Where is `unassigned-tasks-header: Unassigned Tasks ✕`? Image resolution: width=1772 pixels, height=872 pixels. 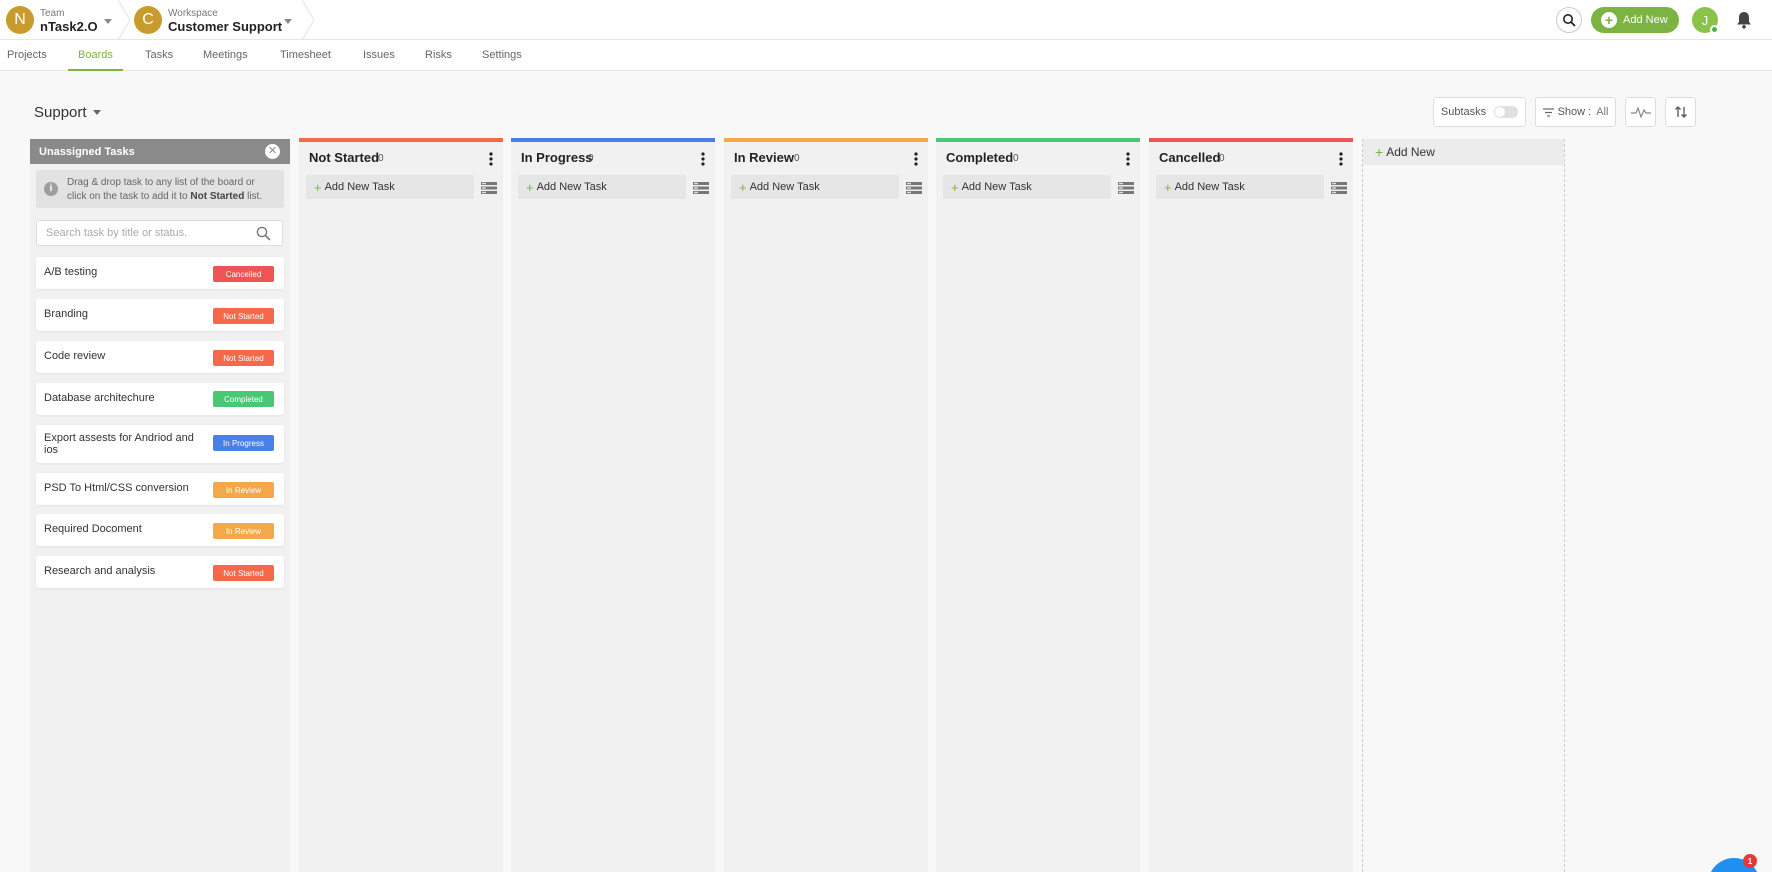 unassigned-tasks-header: Unassigned Tasks ✕ is located at coordinates (160, 151).